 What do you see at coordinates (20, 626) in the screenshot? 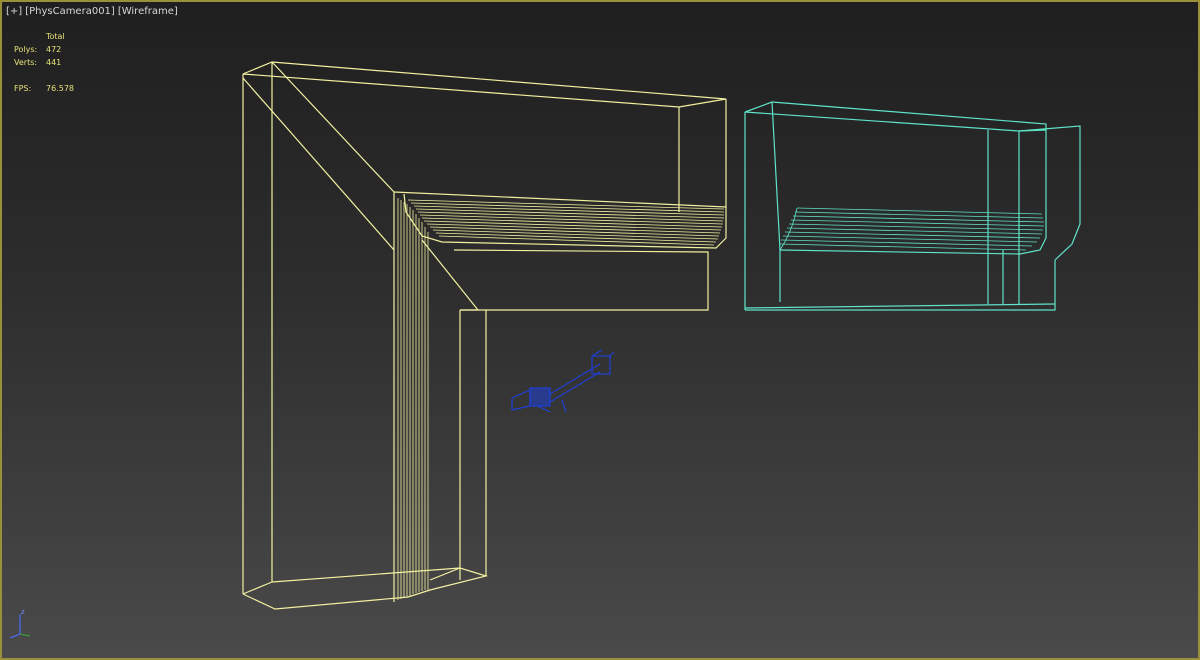
I see `axis-gizmo-icon` at bounding box center [20, 626].